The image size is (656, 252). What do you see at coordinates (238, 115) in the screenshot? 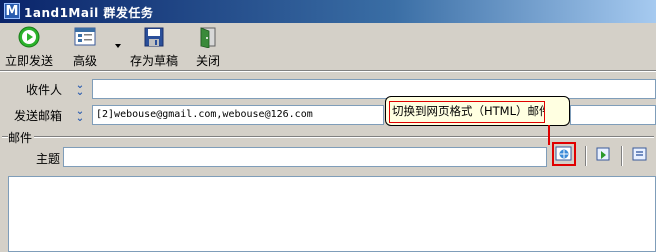
I see `sender-input: [2]webouse@gmail.com,webouse@126.com` at bounding box center [238, 115].